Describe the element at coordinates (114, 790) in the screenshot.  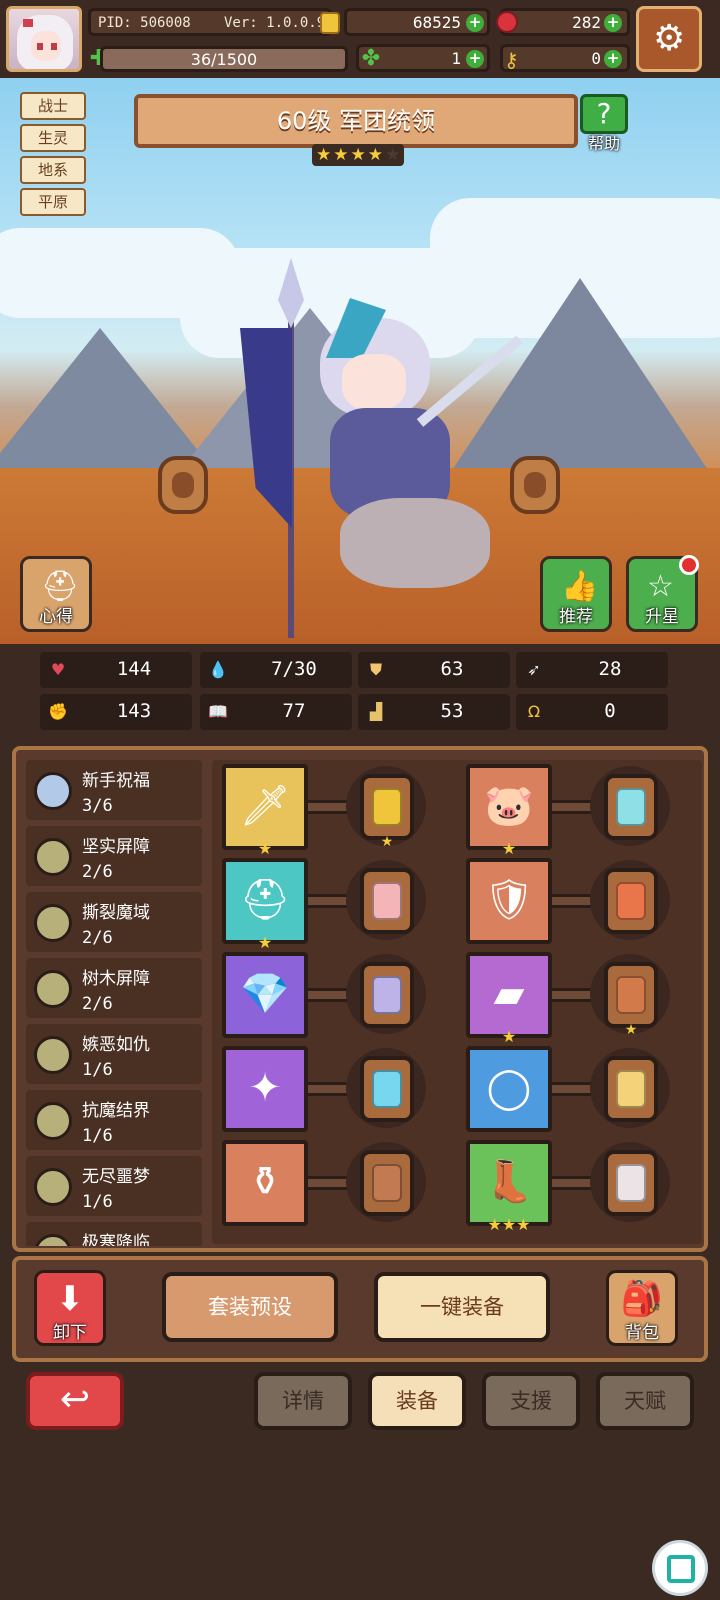
I see `set-bonus-item: 新手祝福 3/6` at that location.